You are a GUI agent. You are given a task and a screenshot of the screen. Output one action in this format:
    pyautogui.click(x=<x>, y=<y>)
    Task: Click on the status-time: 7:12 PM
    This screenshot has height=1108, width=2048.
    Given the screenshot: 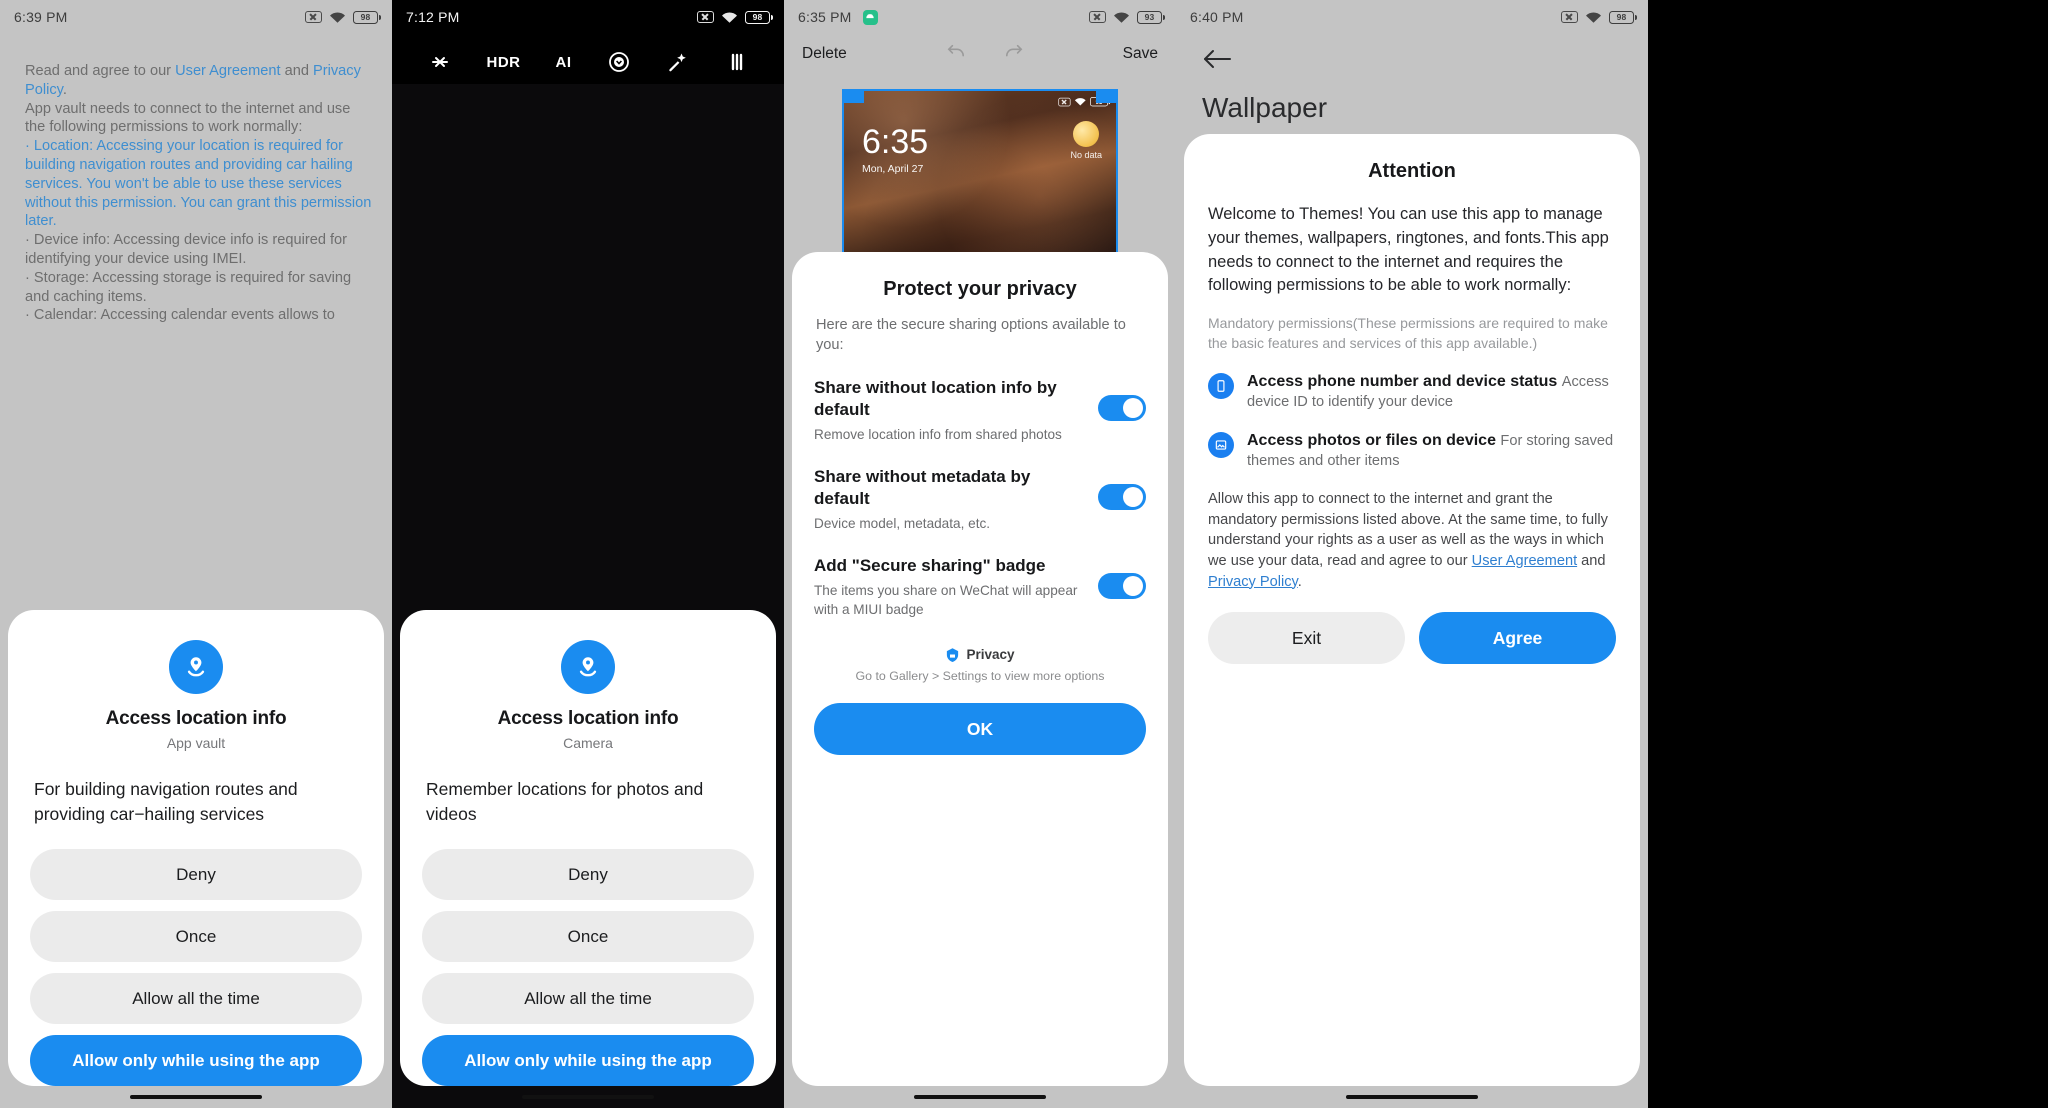 What is the action you would take?
    pyautogui.click(x=433, y=17)
    